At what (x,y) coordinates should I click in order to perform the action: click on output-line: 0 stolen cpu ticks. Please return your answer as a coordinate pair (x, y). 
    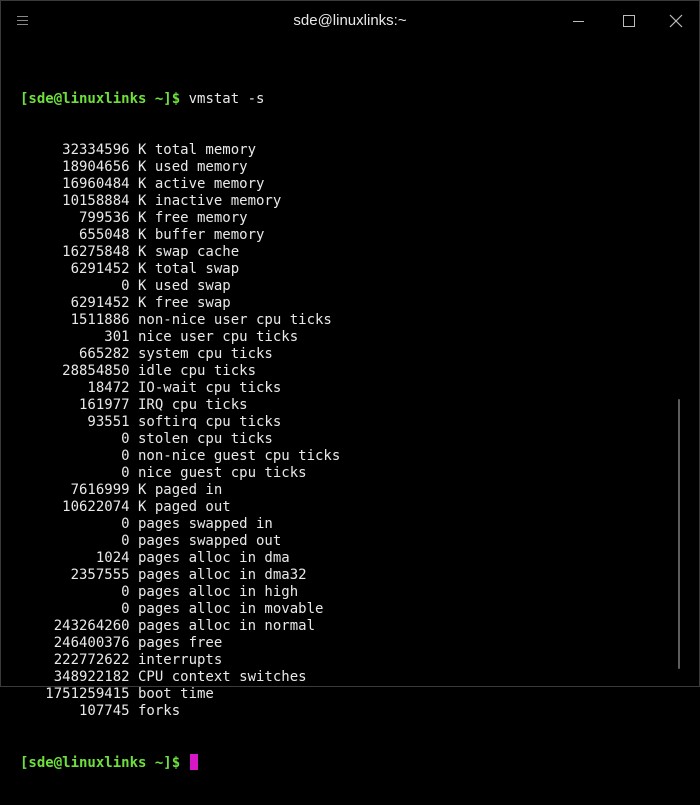
    Looking at the image, I should click on (146, 439).